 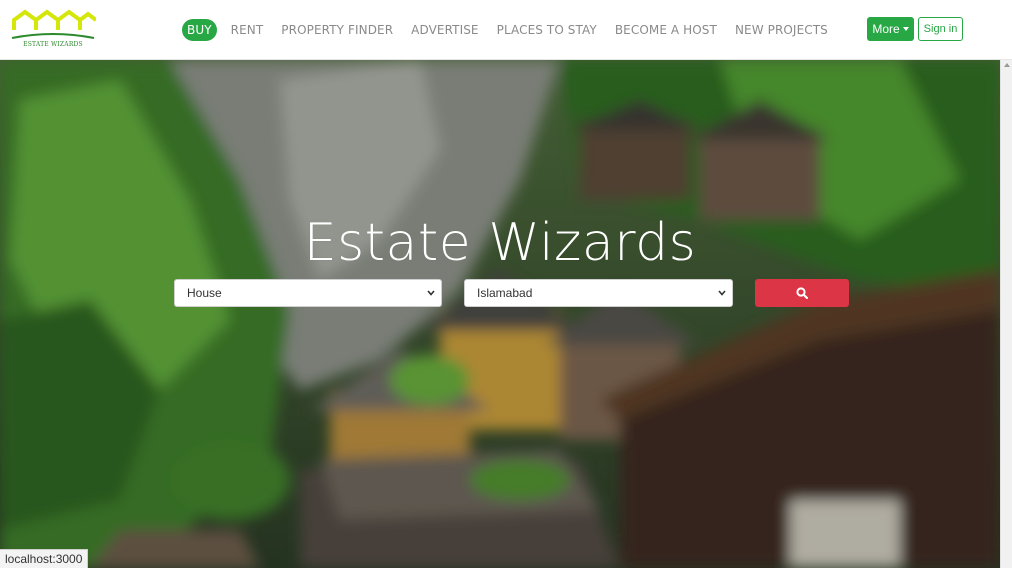 I want to click on sign-in-button: Sign in, so click(x=940, y=29).